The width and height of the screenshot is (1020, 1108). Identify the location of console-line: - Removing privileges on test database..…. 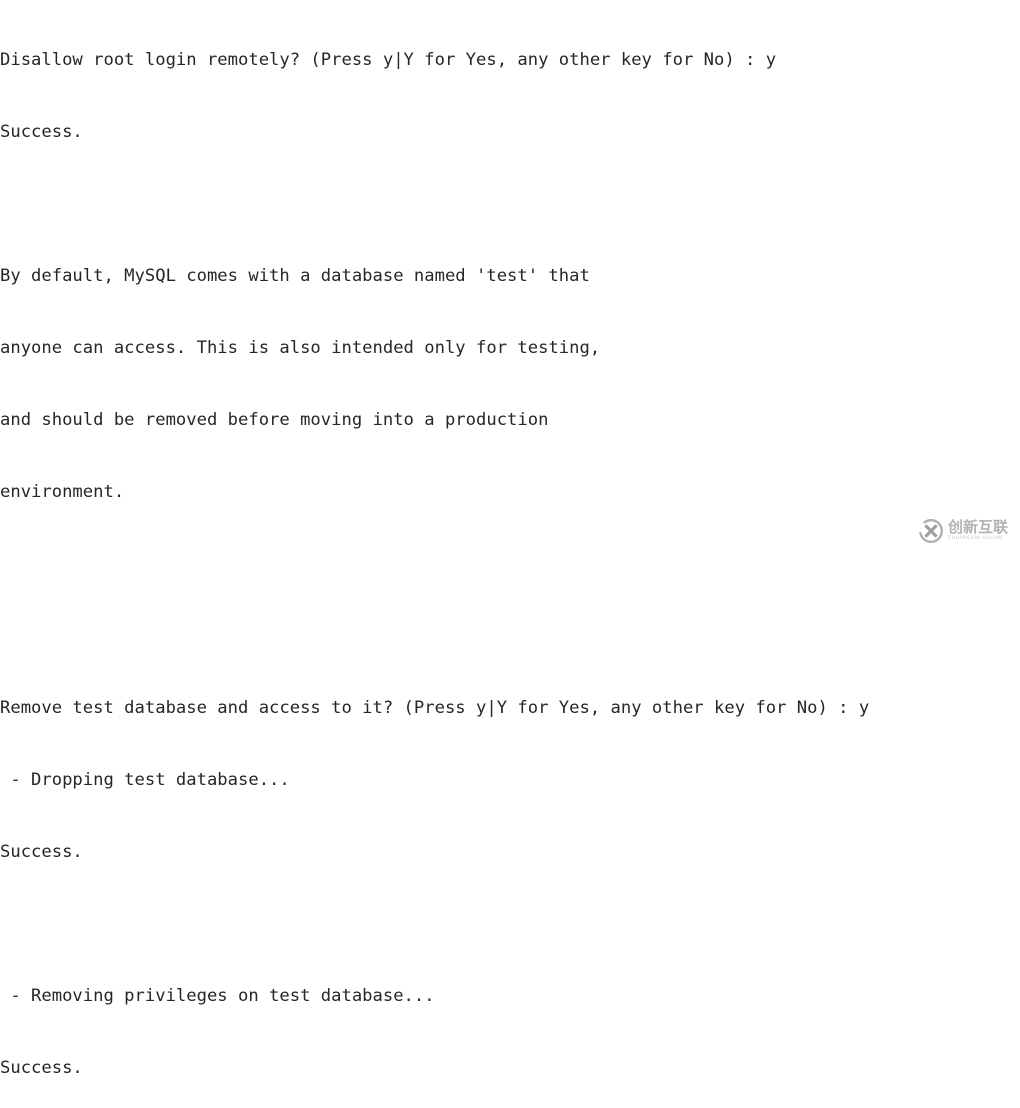
(217, 996).